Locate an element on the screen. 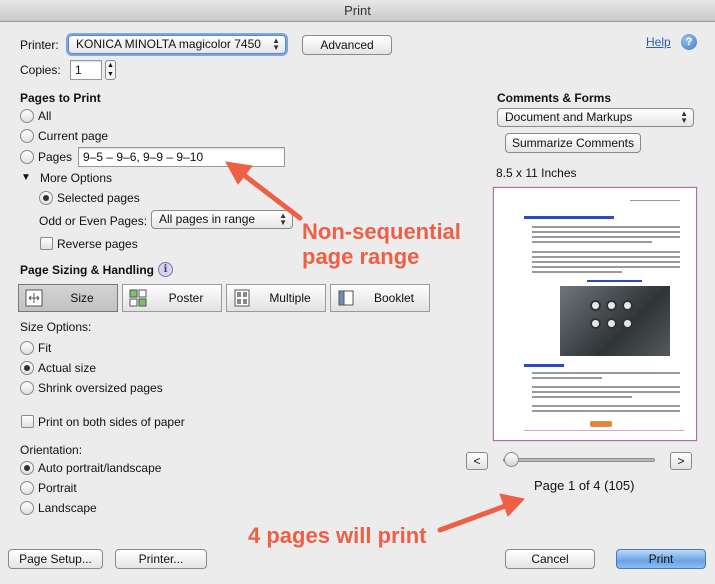  cancel-button: Cancel is located at coordinates (550, 559).